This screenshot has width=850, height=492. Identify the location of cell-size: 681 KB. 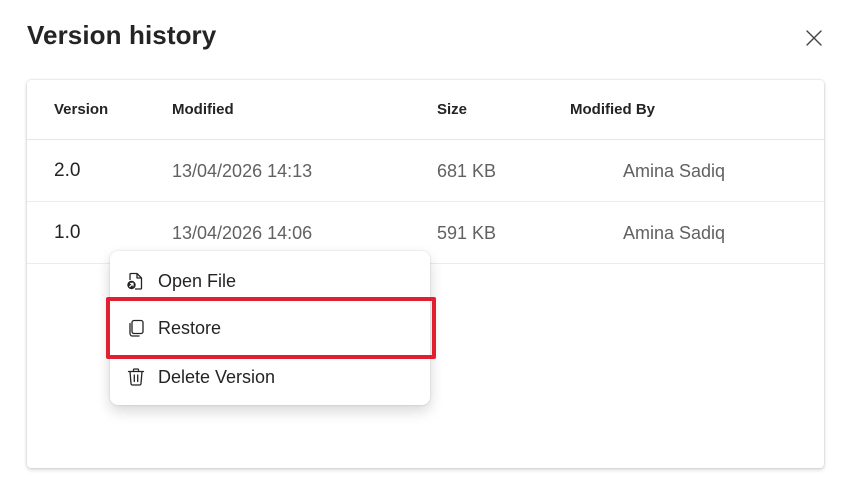
(467, 171).